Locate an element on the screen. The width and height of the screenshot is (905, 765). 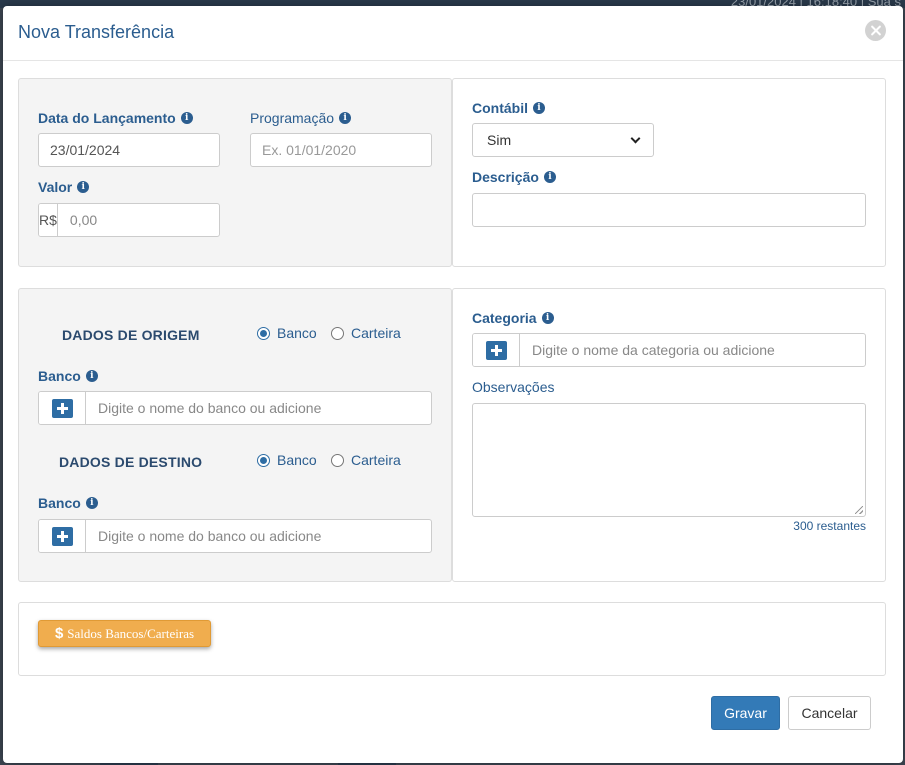
add-banco-origem-button is located at coordinates (62, 408).